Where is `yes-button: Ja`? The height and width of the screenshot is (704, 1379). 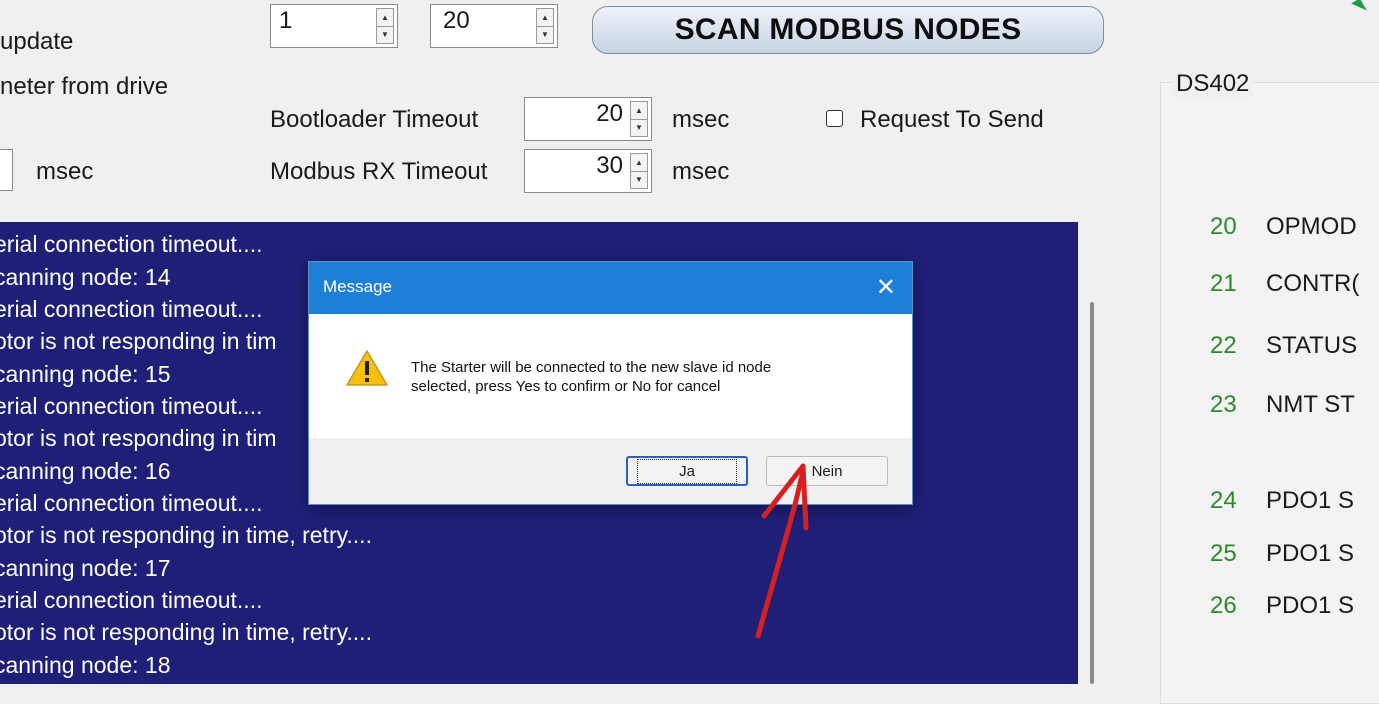 yes-button: Ja is located at coordinates (687, 471).